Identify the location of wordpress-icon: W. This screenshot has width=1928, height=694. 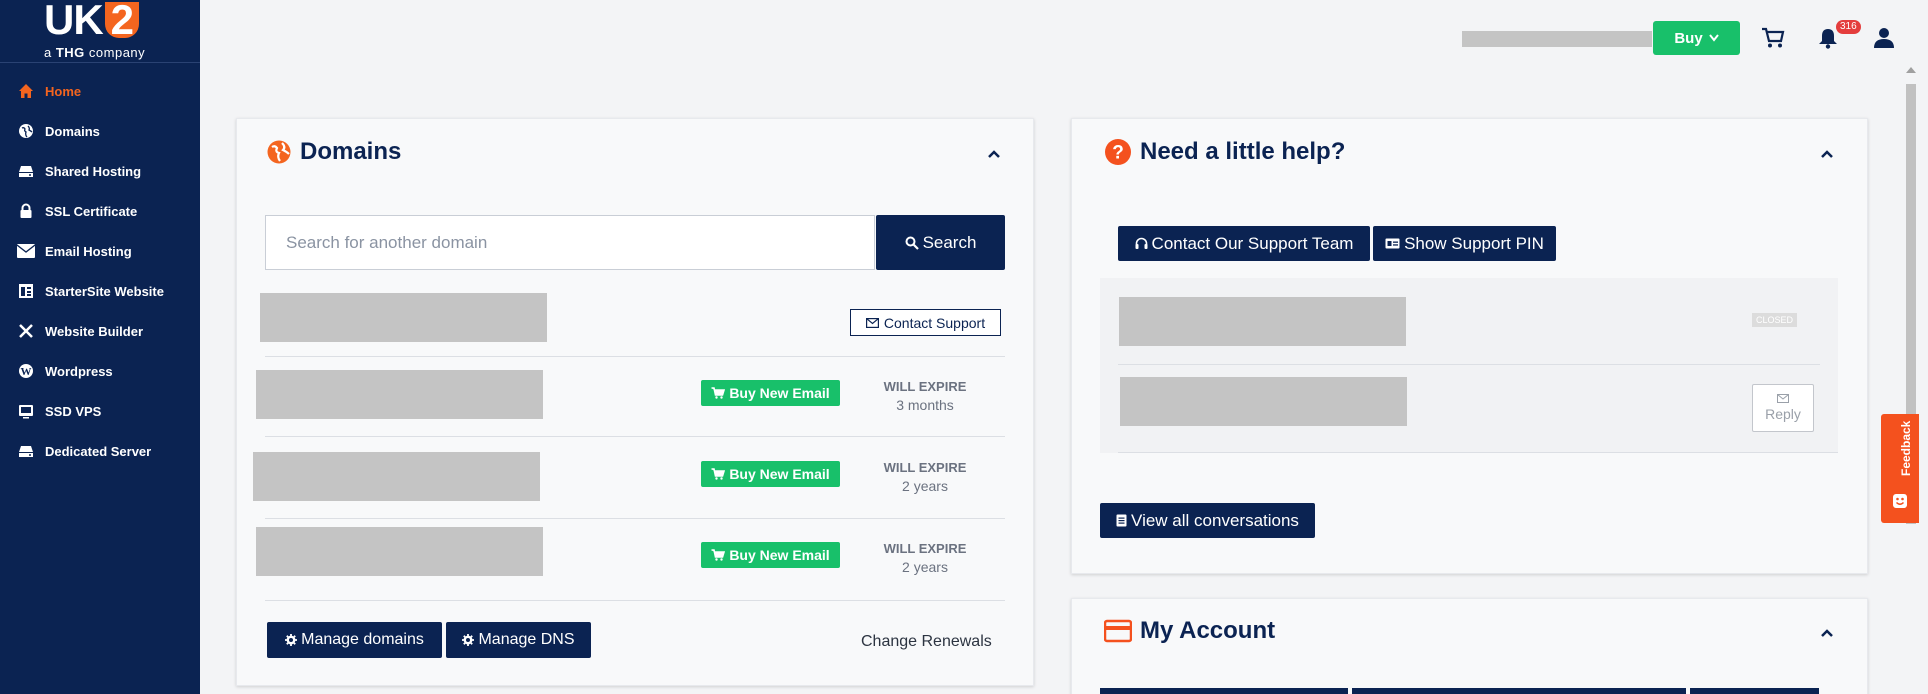
(26, 371).